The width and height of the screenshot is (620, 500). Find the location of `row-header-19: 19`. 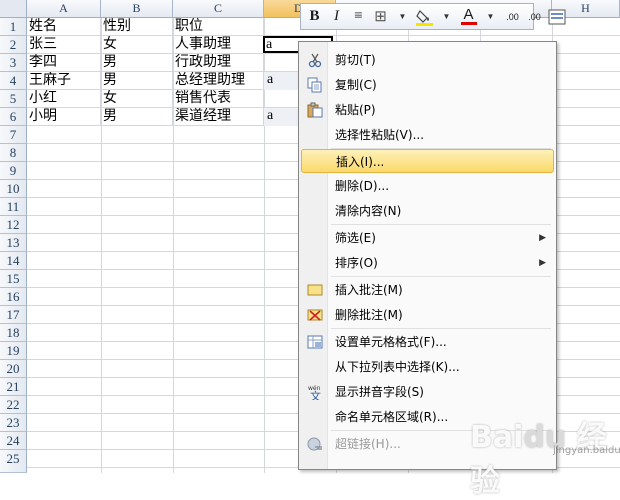

row-header-19: 19 is located at coordinates (13, 351).